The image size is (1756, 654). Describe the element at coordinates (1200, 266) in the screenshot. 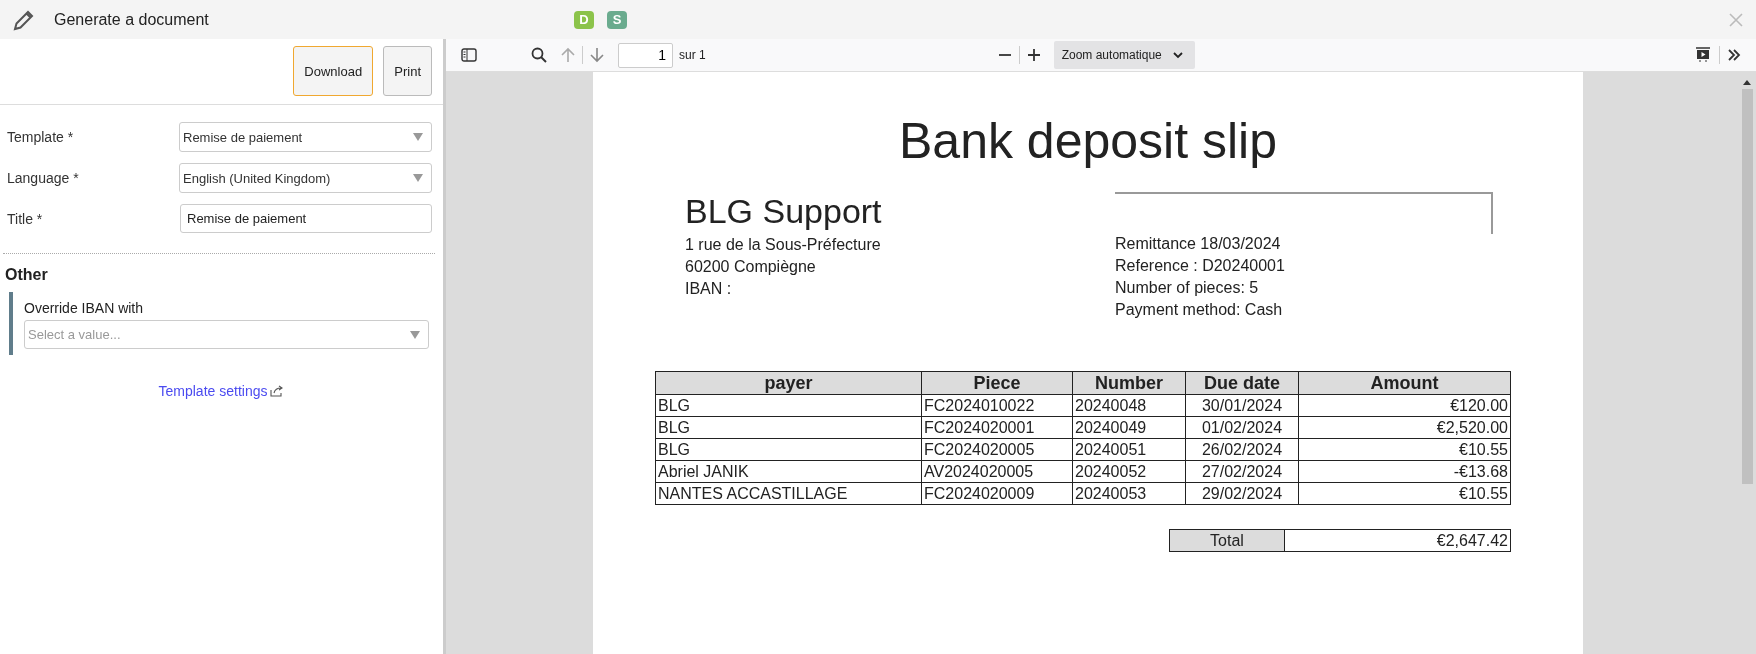

I see `info-line: Reference : D20240001` at that location.